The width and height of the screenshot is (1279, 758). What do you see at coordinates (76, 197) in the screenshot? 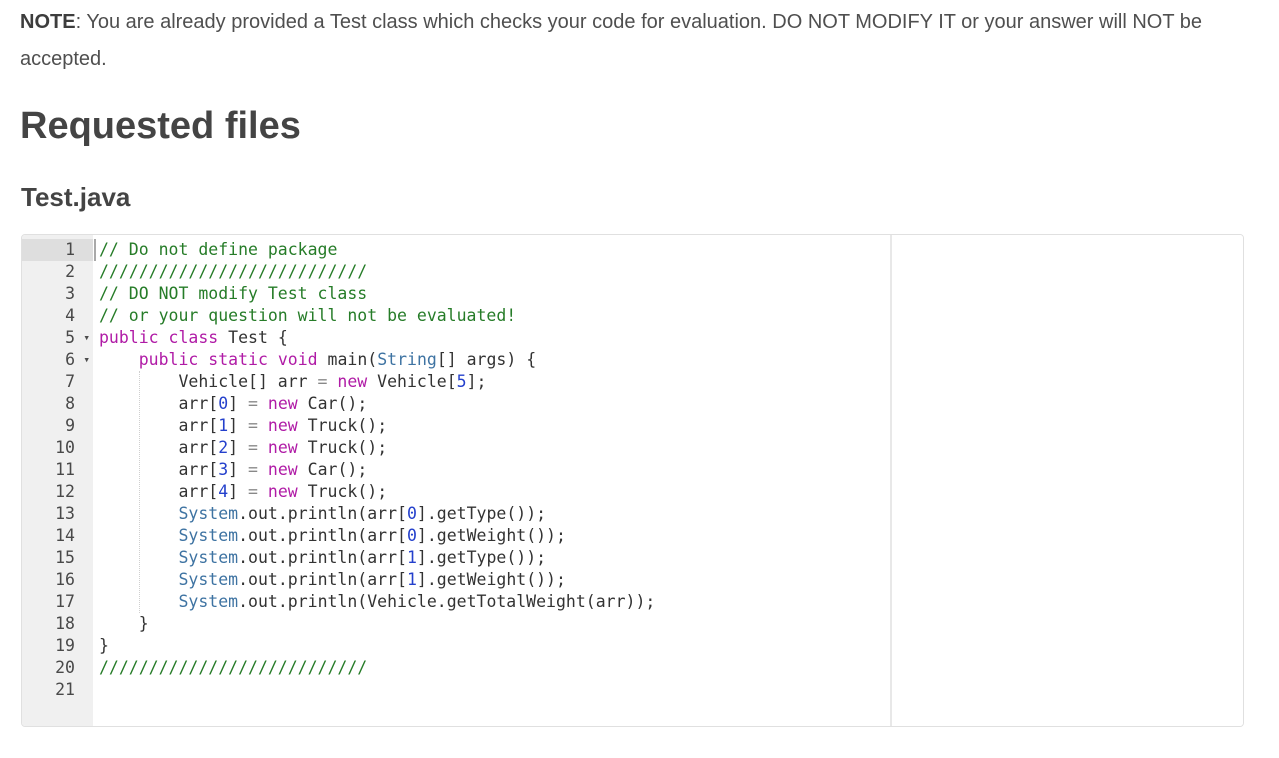
I see `file-title: Test.java` at bounding box center [76, 197].